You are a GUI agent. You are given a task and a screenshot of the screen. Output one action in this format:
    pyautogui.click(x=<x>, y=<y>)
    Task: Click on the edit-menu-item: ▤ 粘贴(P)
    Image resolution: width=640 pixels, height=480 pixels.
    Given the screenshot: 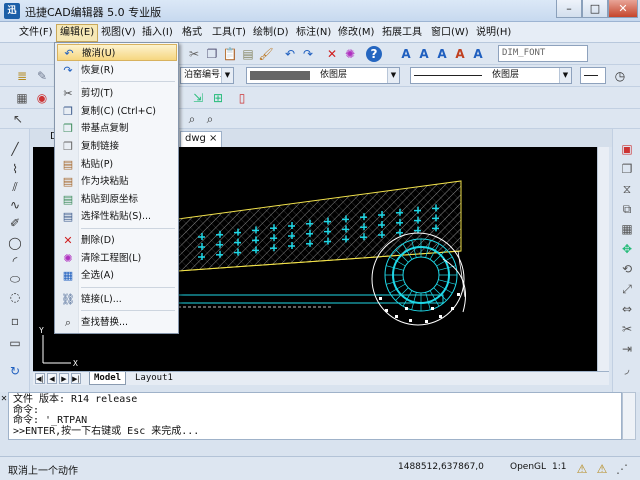 What is the action you would take?
    pyautogui.click(x=117, y=164)
    